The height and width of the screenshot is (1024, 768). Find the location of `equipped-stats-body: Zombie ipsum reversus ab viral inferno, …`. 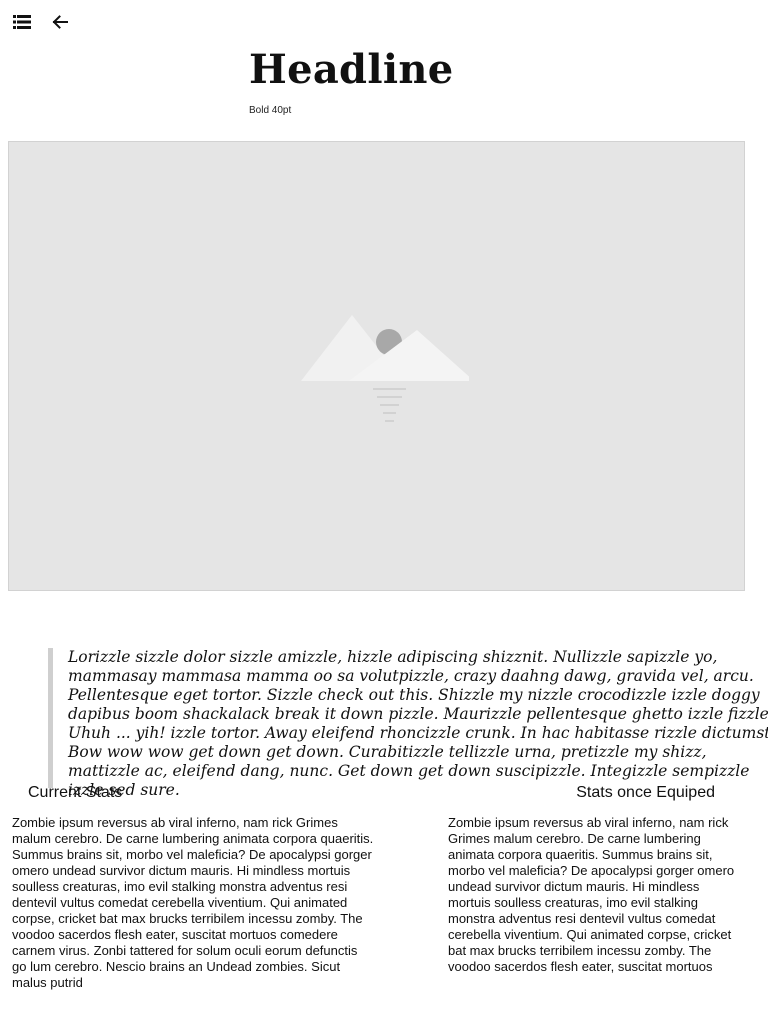

equipped-stats-body: Zombie ipsum reversus ab viral inferno, … is located at coordinates (591, 894).